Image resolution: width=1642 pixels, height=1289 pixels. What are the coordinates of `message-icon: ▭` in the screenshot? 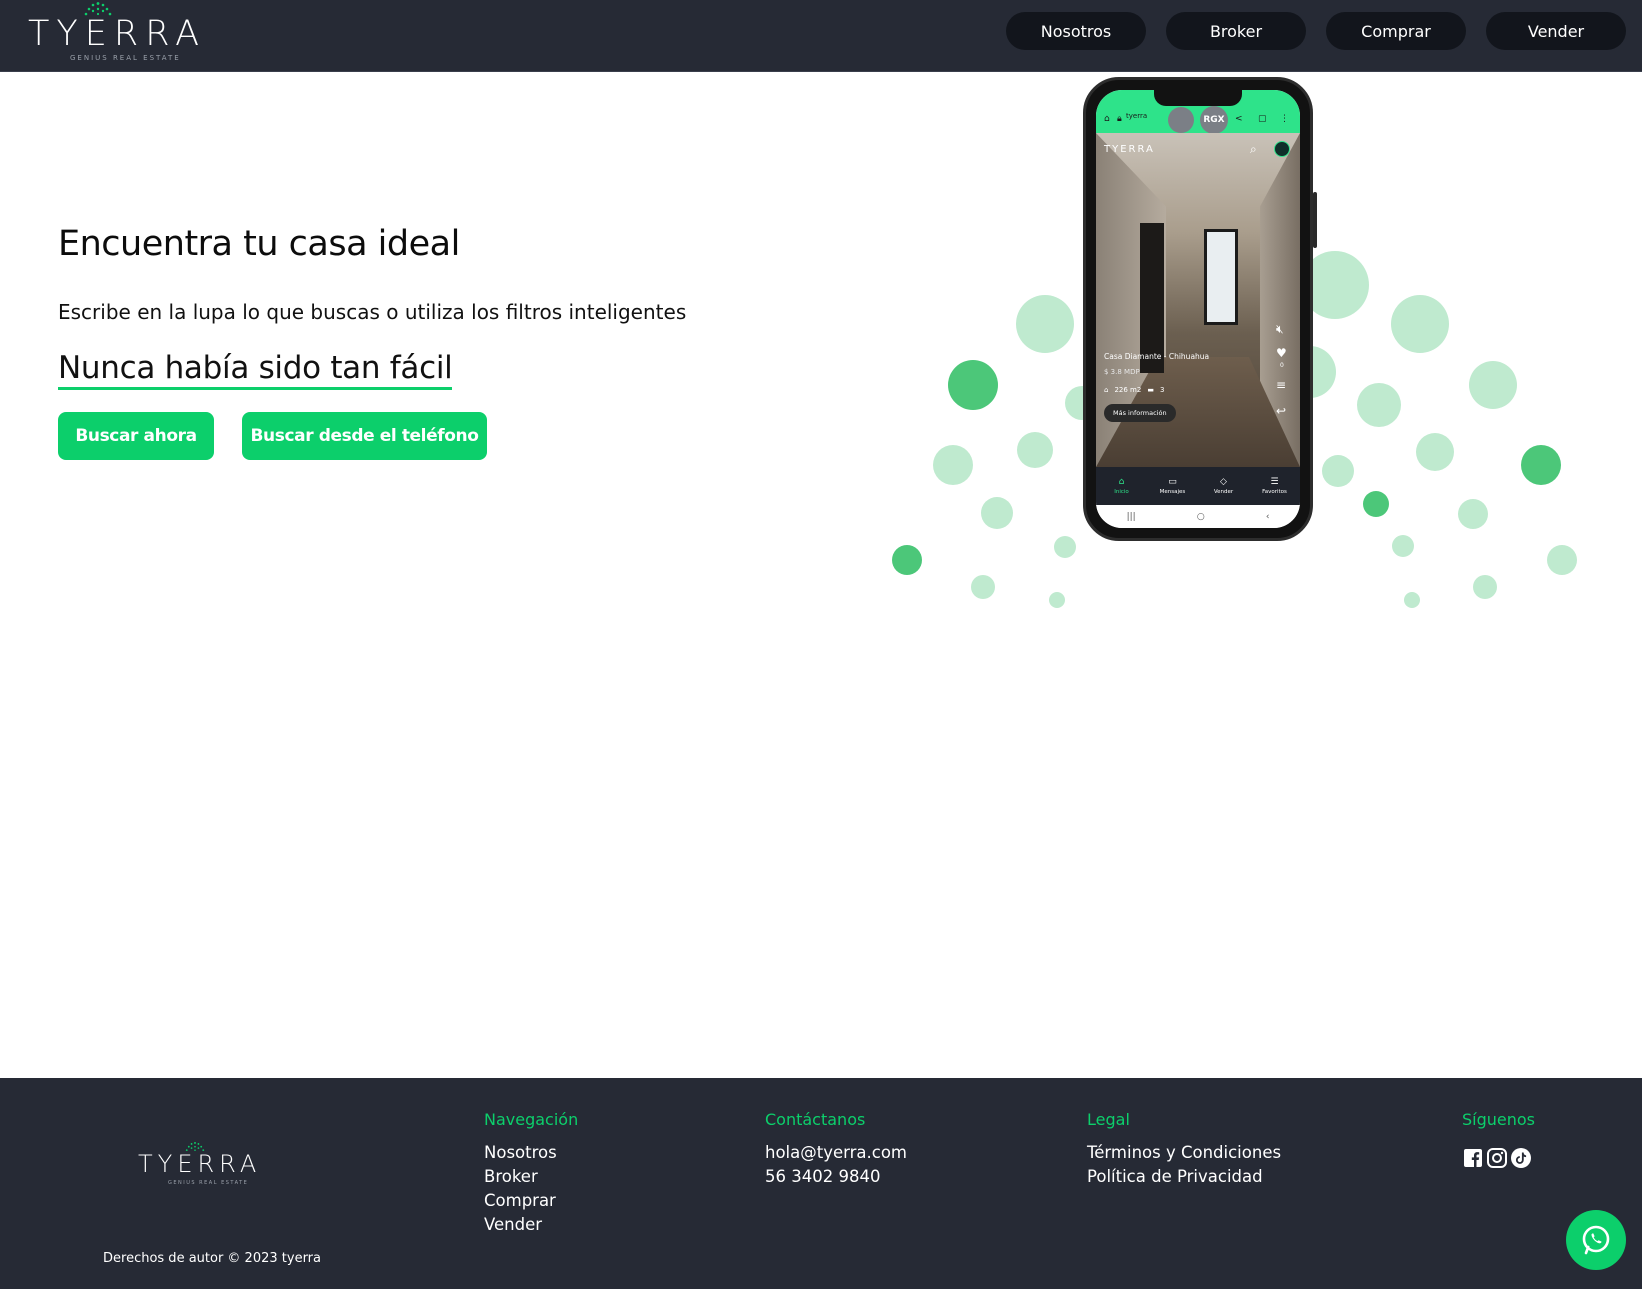 It's located at (1172, 482).